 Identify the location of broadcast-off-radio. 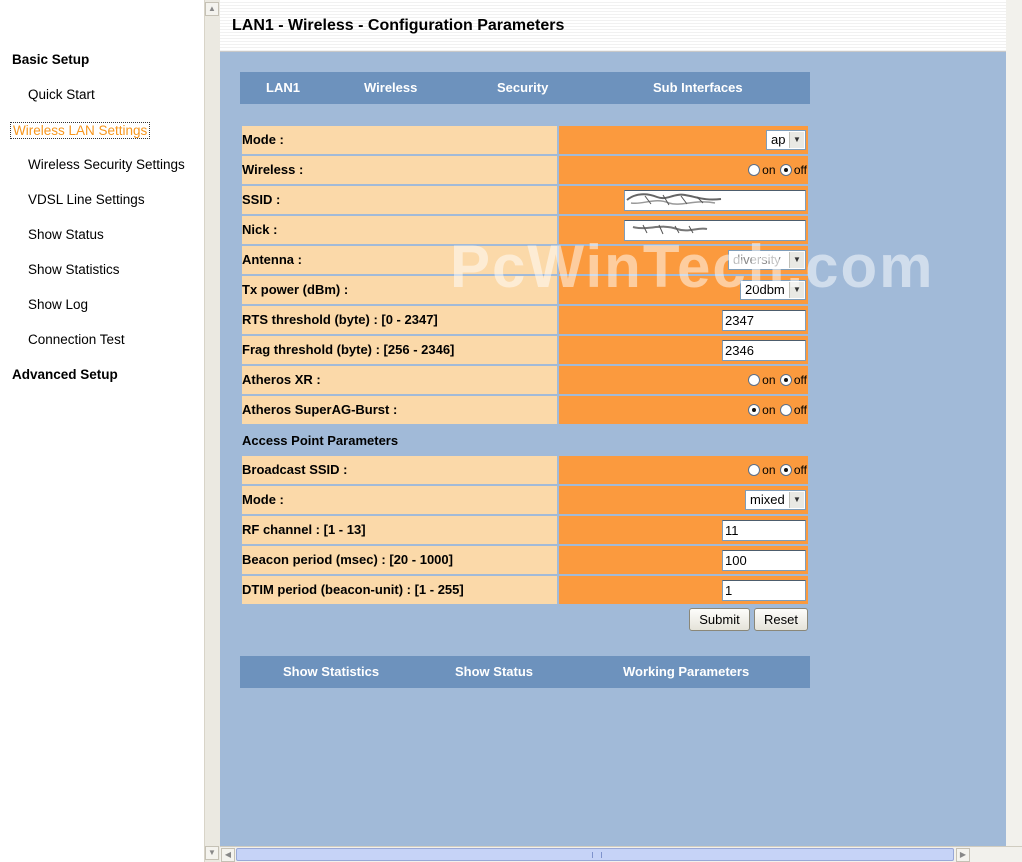
(785, 470).